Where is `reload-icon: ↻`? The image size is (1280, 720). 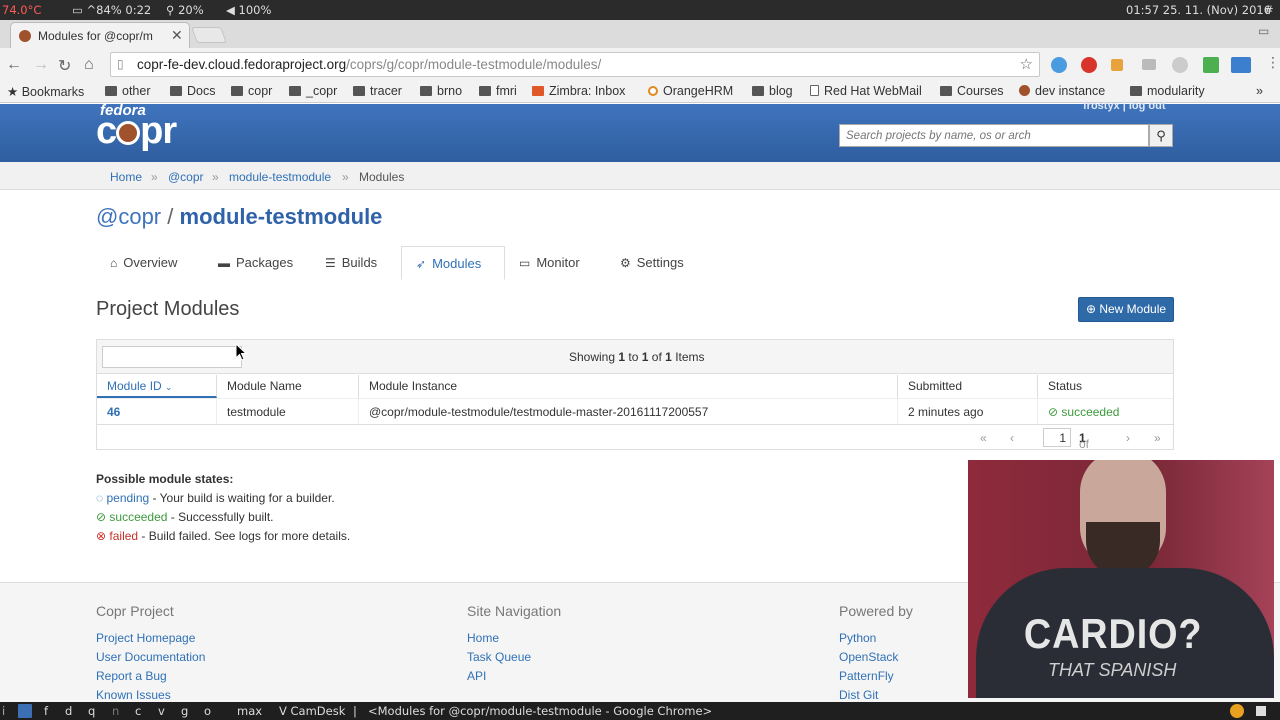
reload-icon: ↻ is located at coordinates (64, 66).